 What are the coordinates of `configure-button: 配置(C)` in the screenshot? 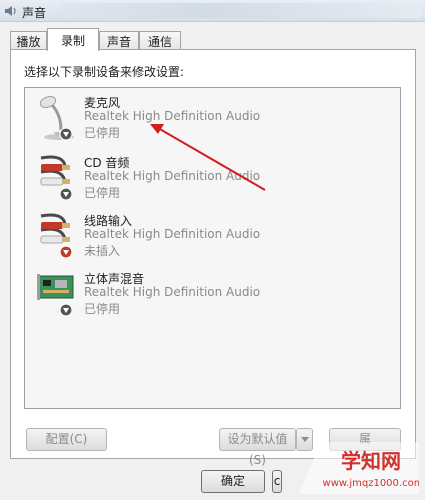 It's located at (66, 439).